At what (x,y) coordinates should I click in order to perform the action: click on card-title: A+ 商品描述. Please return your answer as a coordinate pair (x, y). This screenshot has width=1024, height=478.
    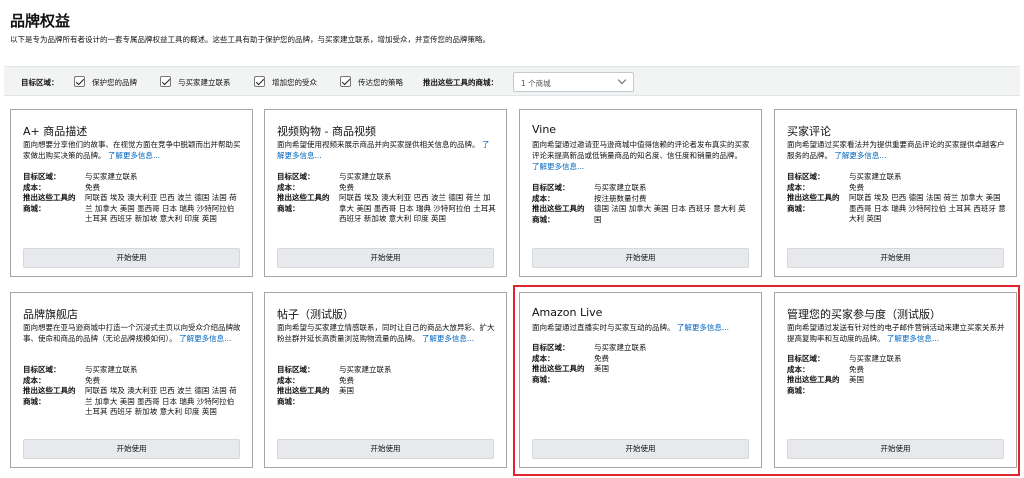
    Looking at the image, I should click on (55, 131).